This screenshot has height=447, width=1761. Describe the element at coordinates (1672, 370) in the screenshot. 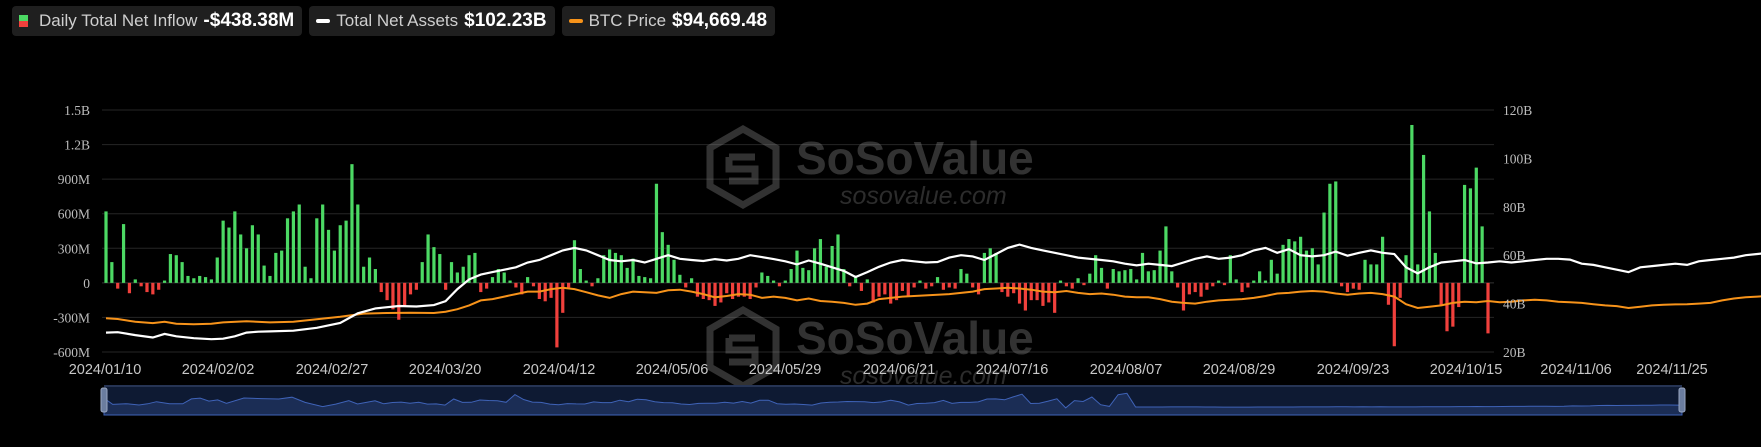

I see `x-axis-tick: 2024/11/25` at that location.